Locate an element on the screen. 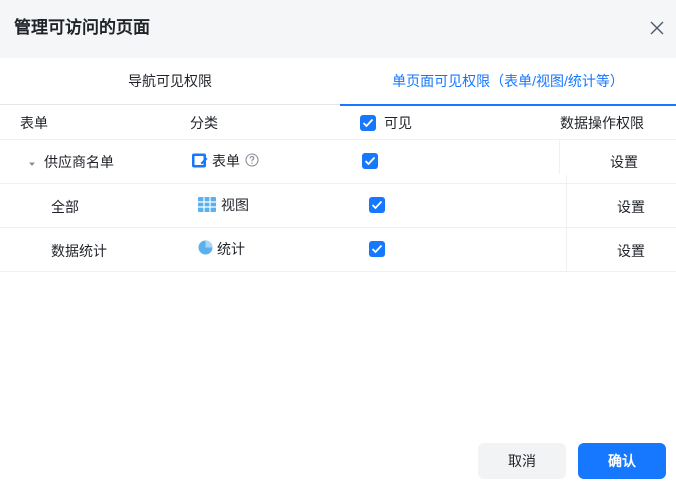  tab-navigation-permission: 导航可见权限 is located at coordinates (170, 81).